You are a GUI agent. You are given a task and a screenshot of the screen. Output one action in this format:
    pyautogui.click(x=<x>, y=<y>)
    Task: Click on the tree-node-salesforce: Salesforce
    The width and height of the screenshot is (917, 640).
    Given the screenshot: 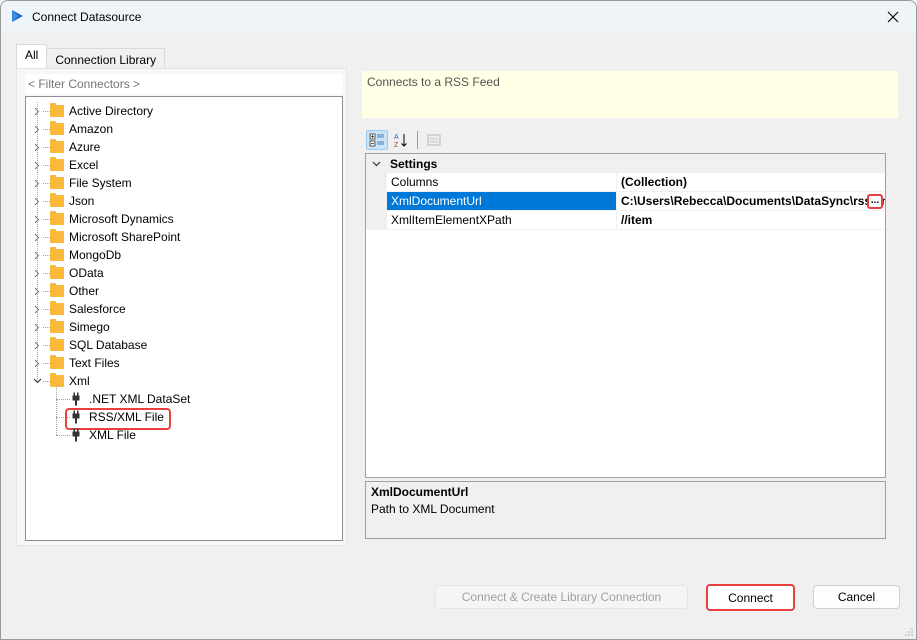 What is the action you would take?
    pyautogui.click(x=184, y=309)
    